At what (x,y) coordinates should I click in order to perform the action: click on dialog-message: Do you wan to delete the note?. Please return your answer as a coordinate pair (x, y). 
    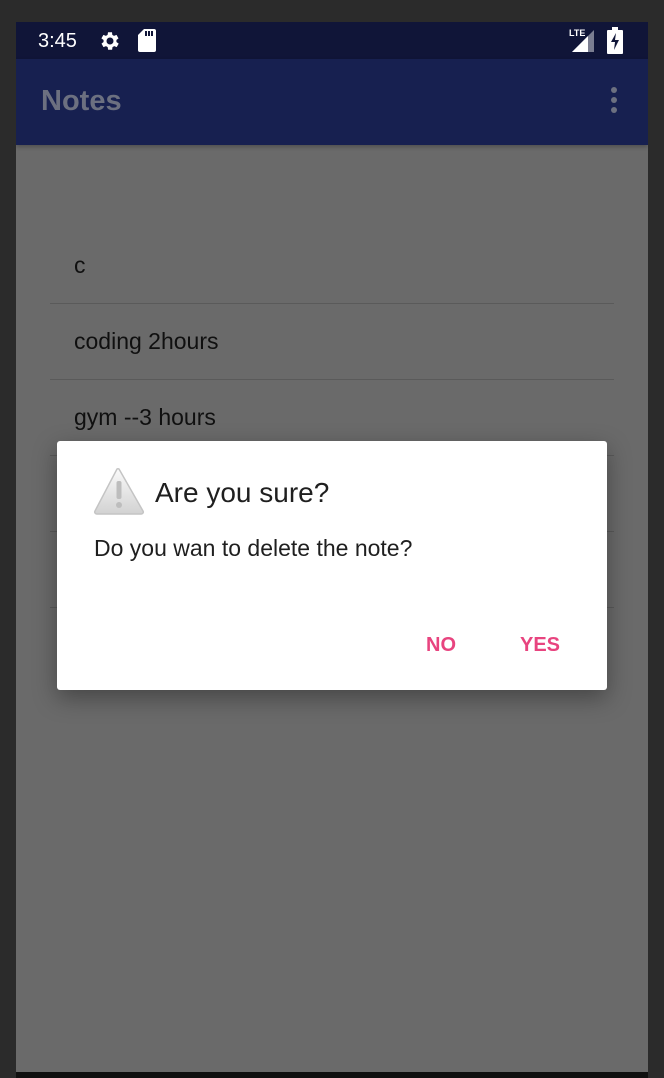
    Looking at the image, I should click on (253, 548).